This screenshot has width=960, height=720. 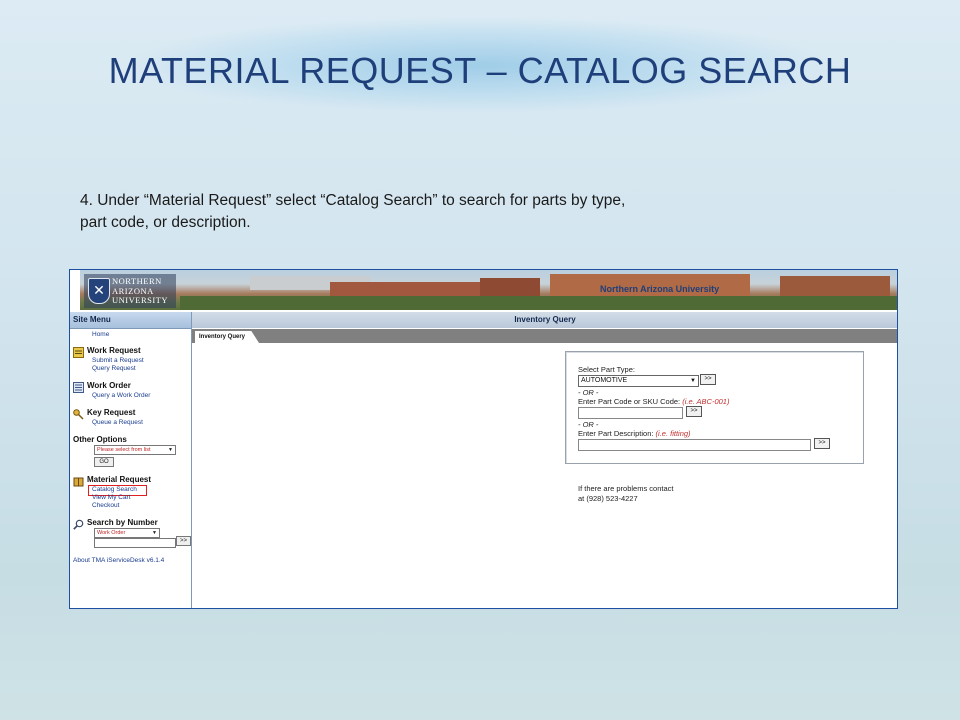 I want to click on part-type-value: AUTOMOTIVE, so click(x=604, y=380).